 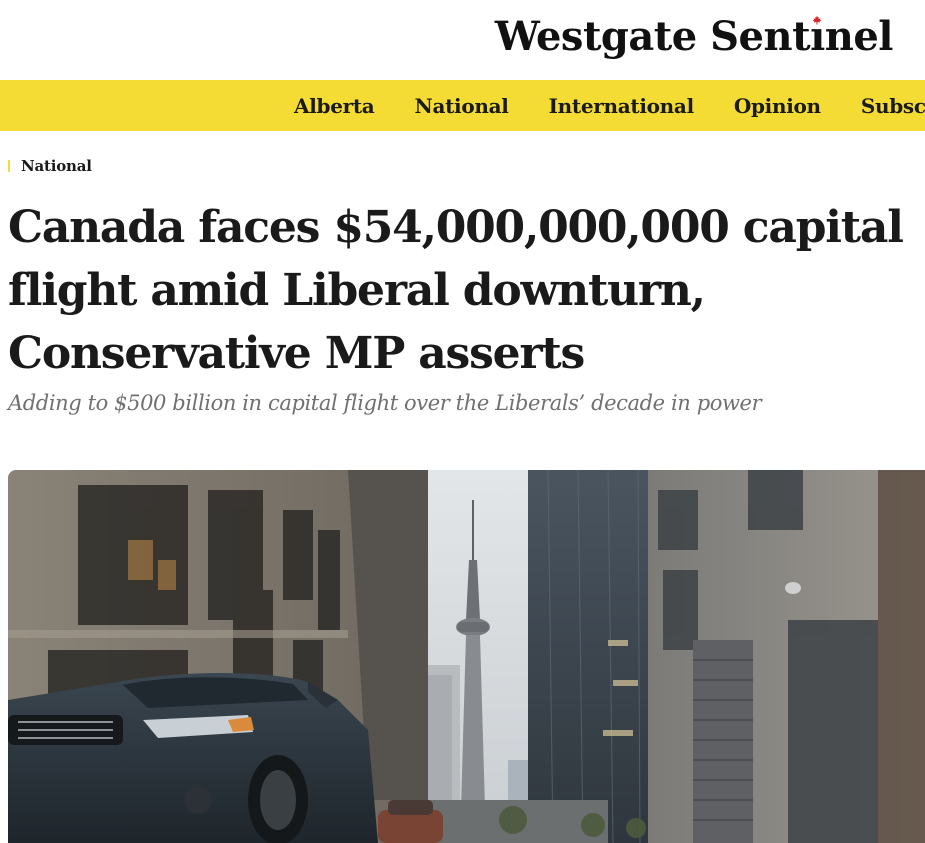 What do you see at coordinates (334, 106) in the screenshot?
I see `nav-item-alberta: Alberta` at bounding box center [334, 106].